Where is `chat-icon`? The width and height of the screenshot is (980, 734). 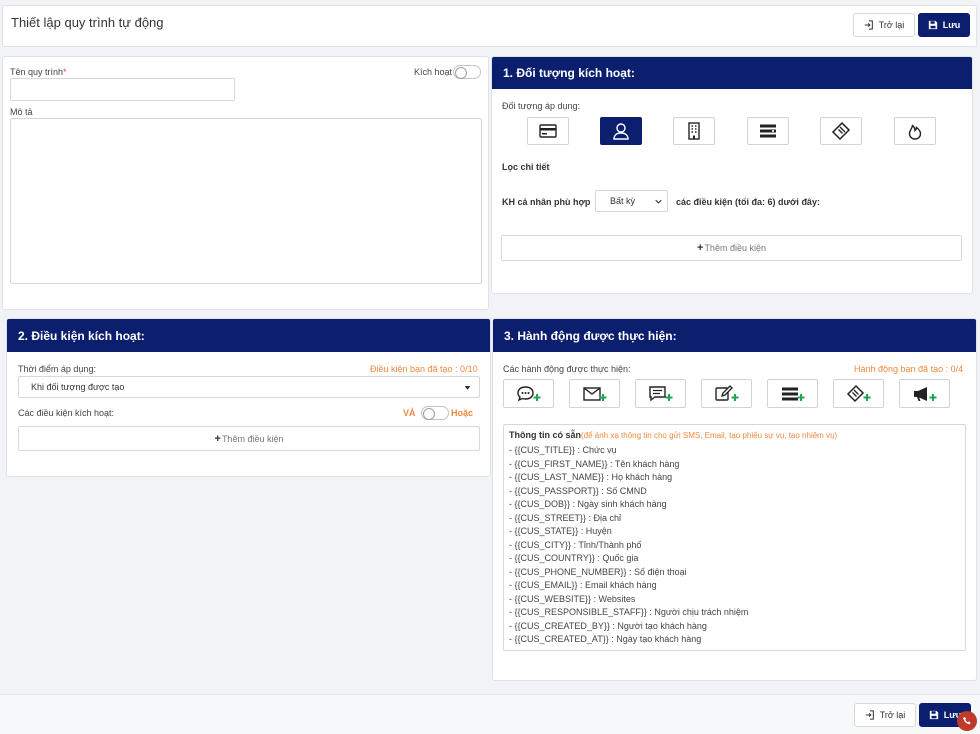 chat-icon is located at coordinates (528, 393).